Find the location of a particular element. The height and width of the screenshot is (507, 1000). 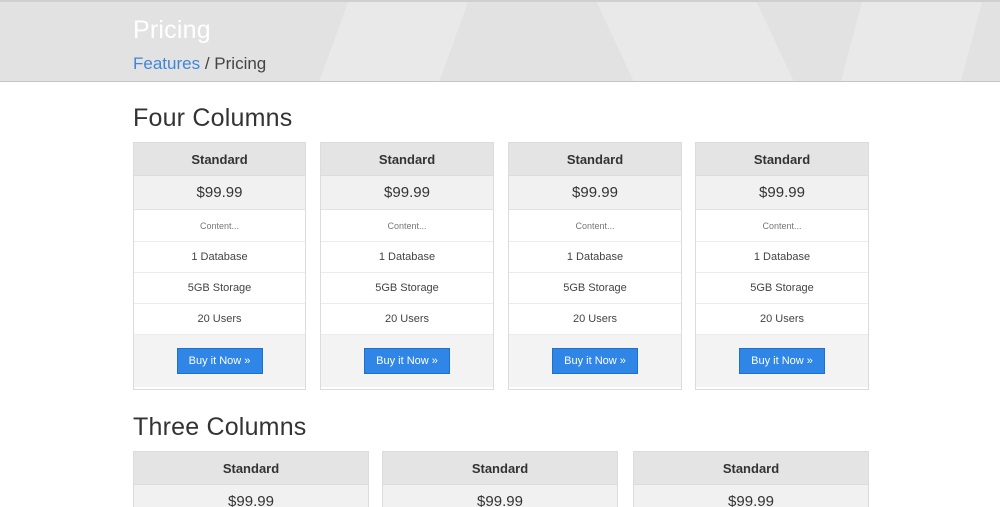

breadcrumb-link-features: Features is located at coordinates (166, 63).